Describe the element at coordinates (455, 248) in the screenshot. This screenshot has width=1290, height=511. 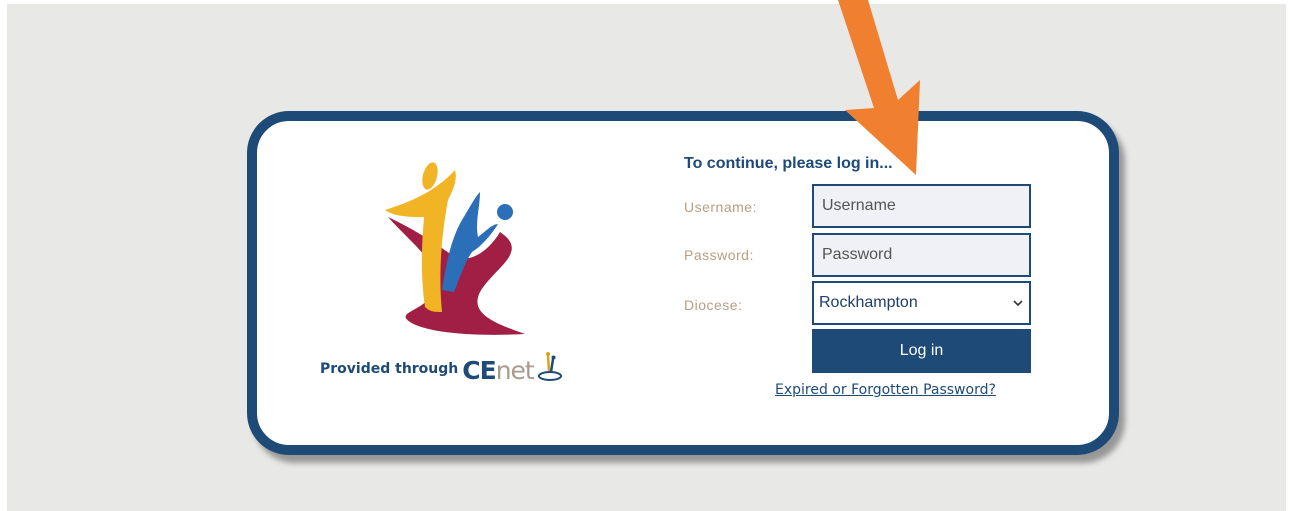
I see `catholic-education-logo` at that location.